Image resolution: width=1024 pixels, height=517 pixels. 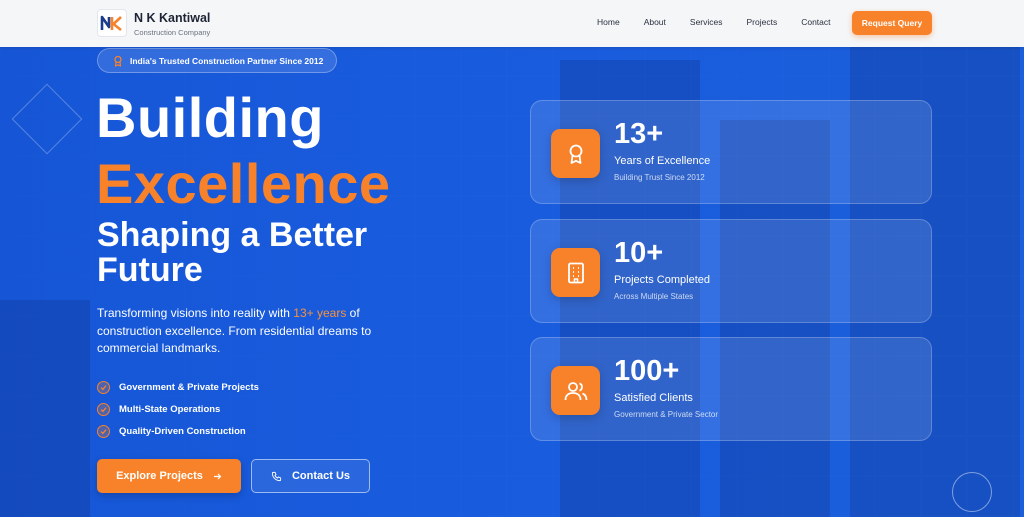 I want to click on stat-label: Projects Completed, so click(x=662, y=280).